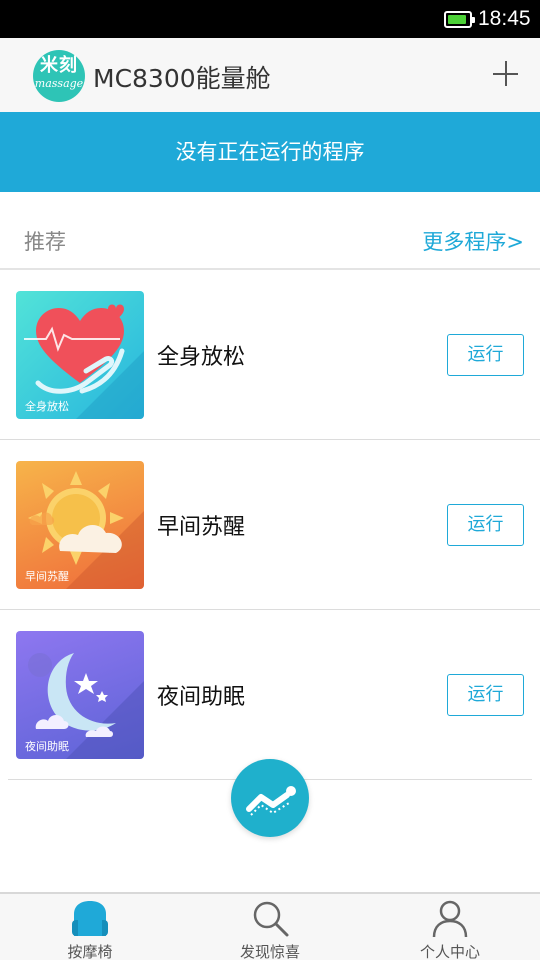 Image resolution: width=540 pixels, height=960 pixels. What do you see at coordinates (270, 231) in the screenshot?
I see `recommend-header: 推荐 更多程序>` at bounding box center [270, 231].